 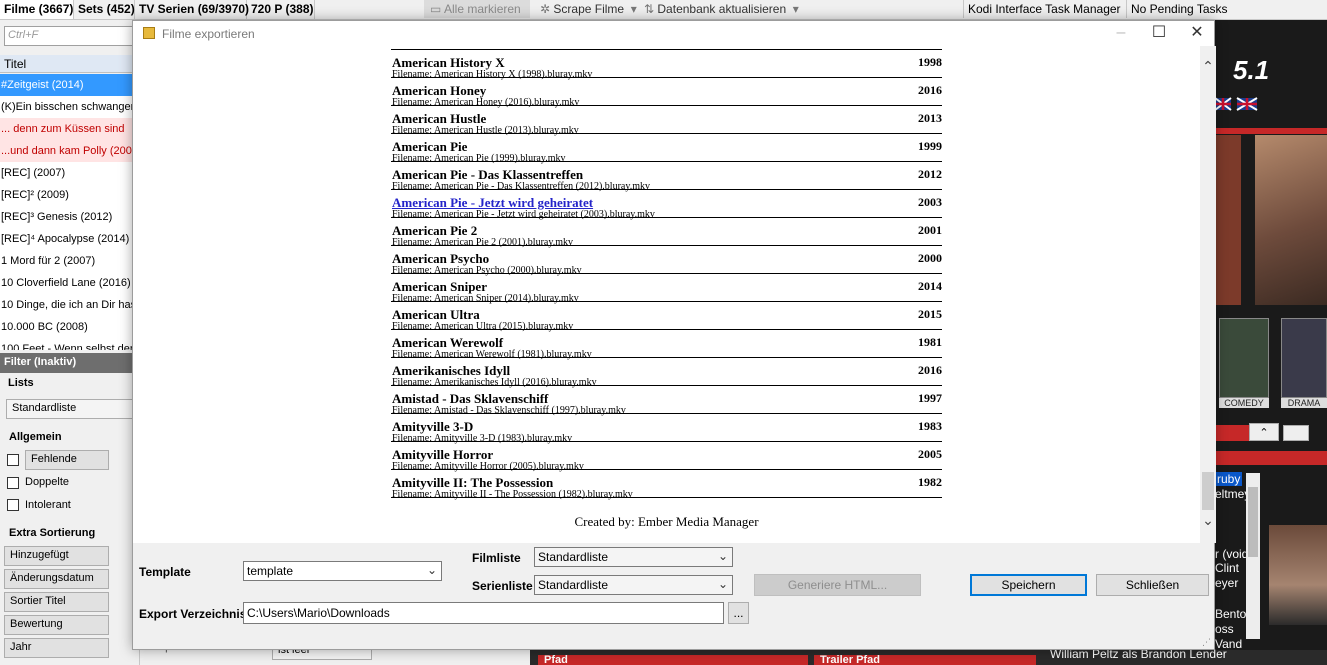 I want to click on list-item: [REC]⁴ Apocalypse (2014), so click(x=69, y=239).